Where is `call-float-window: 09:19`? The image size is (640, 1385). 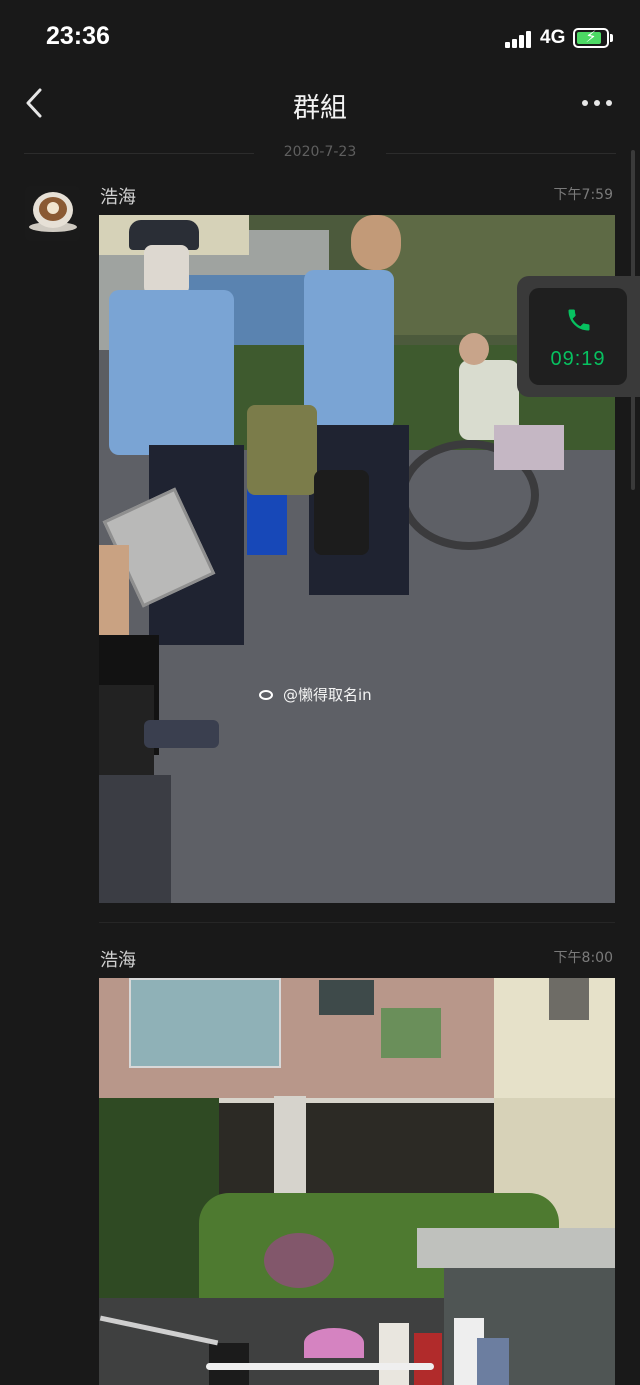
call-float-window: 09:19 is located at coordinates (578, 336).